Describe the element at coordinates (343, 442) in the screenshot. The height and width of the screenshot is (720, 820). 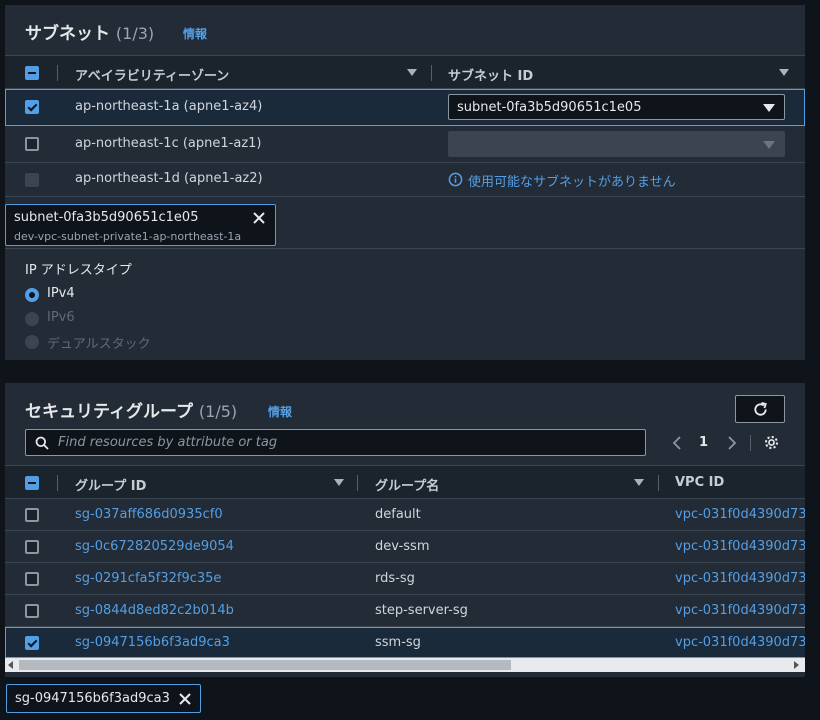
I see `sg-search-input` at that location.